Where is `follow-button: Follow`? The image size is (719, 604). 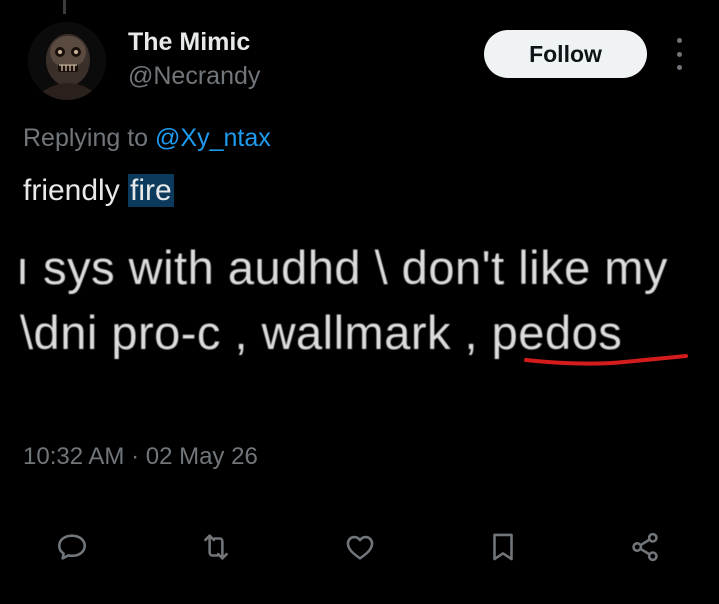 follow-button: Follow is located at coordinates (565, 54).